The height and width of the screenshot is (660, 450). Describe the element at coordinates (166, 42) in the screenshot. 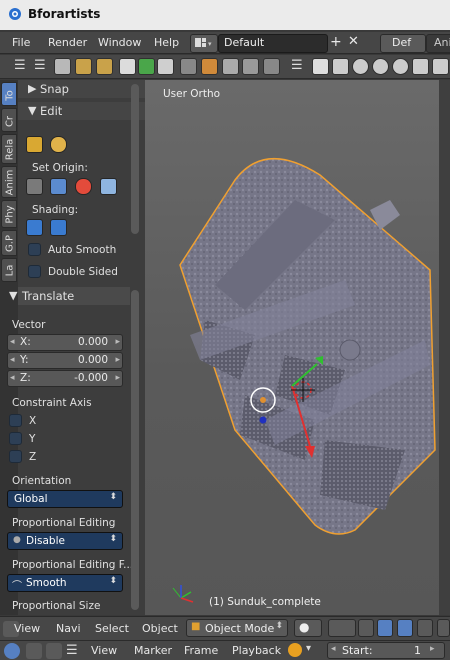

I see `menu-help: Help` at that location.